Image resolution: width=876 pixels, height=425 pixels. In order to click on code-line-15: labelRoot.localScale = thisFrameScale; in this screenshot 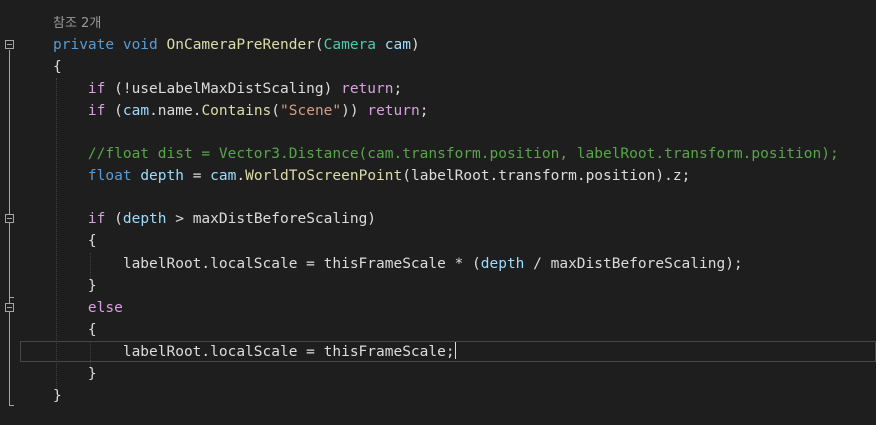, I will do `click(254, 352)`.